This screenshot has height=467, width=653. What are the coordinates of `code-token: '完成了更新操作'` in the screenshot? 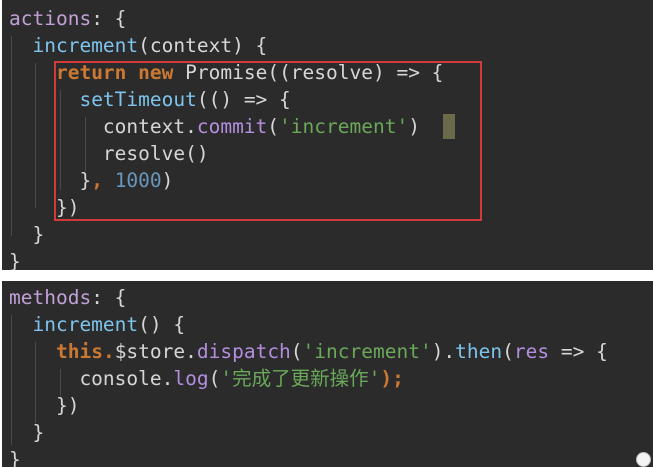 It's located at (300, 378).